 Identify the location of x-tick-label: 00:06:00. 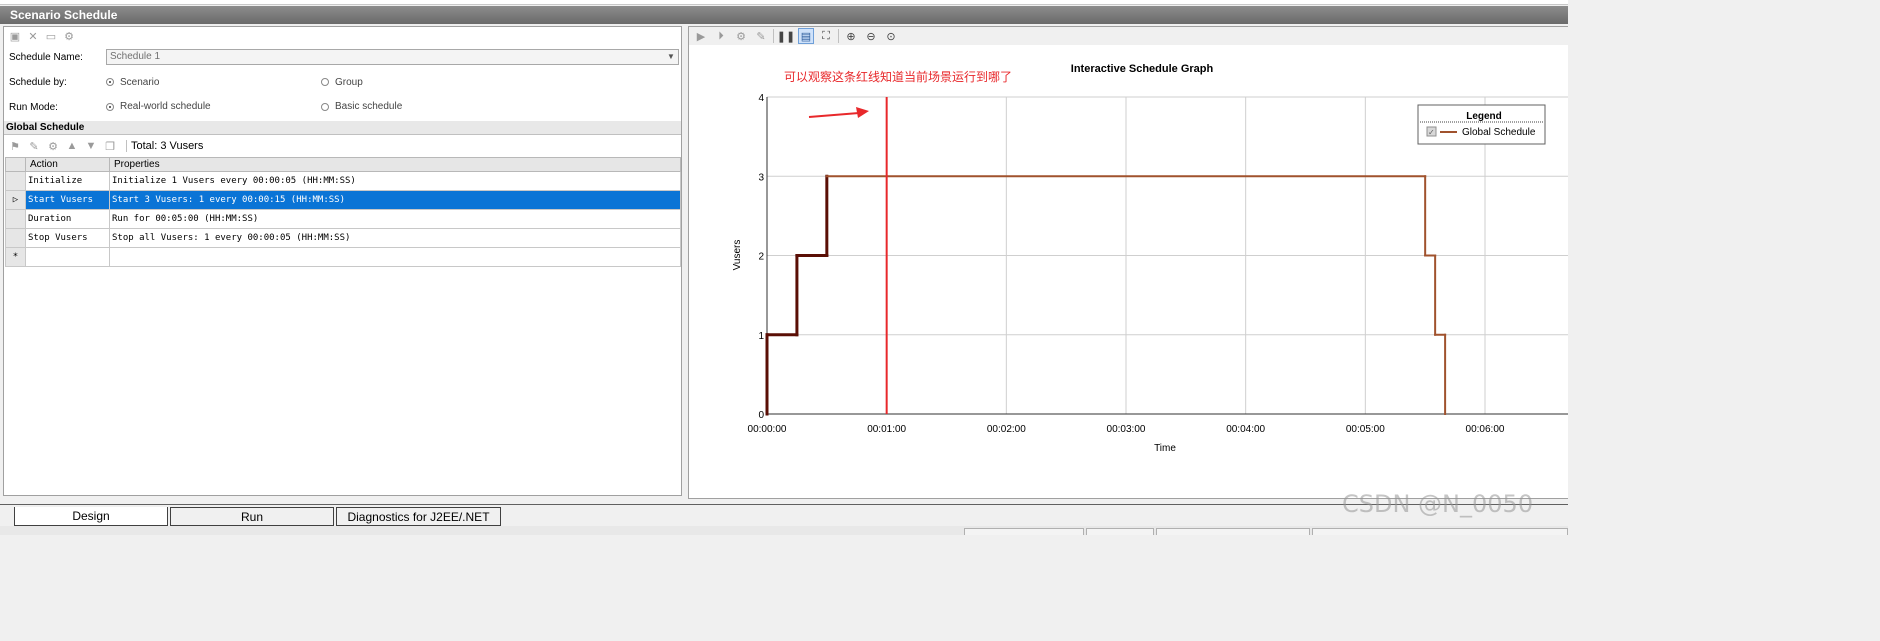
(1485, 429).